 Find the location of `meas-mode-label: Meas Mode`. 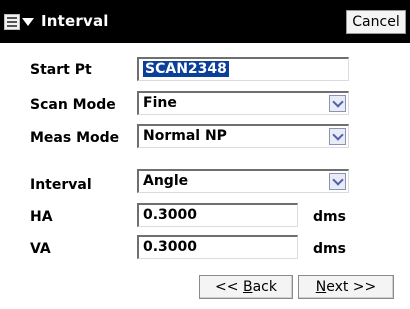

meas-mode-label: Meas Mode is located at coordinates (75, 138).